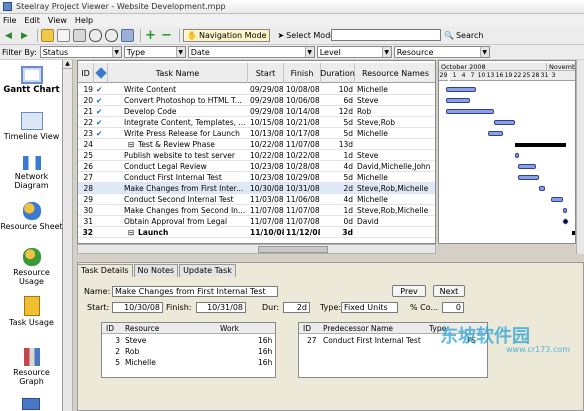 The width and height of the screenshot is (584, 411). Describe the element at coordinates (302, 73) in the screenshot. I see `column-finish: Finish` at that location.